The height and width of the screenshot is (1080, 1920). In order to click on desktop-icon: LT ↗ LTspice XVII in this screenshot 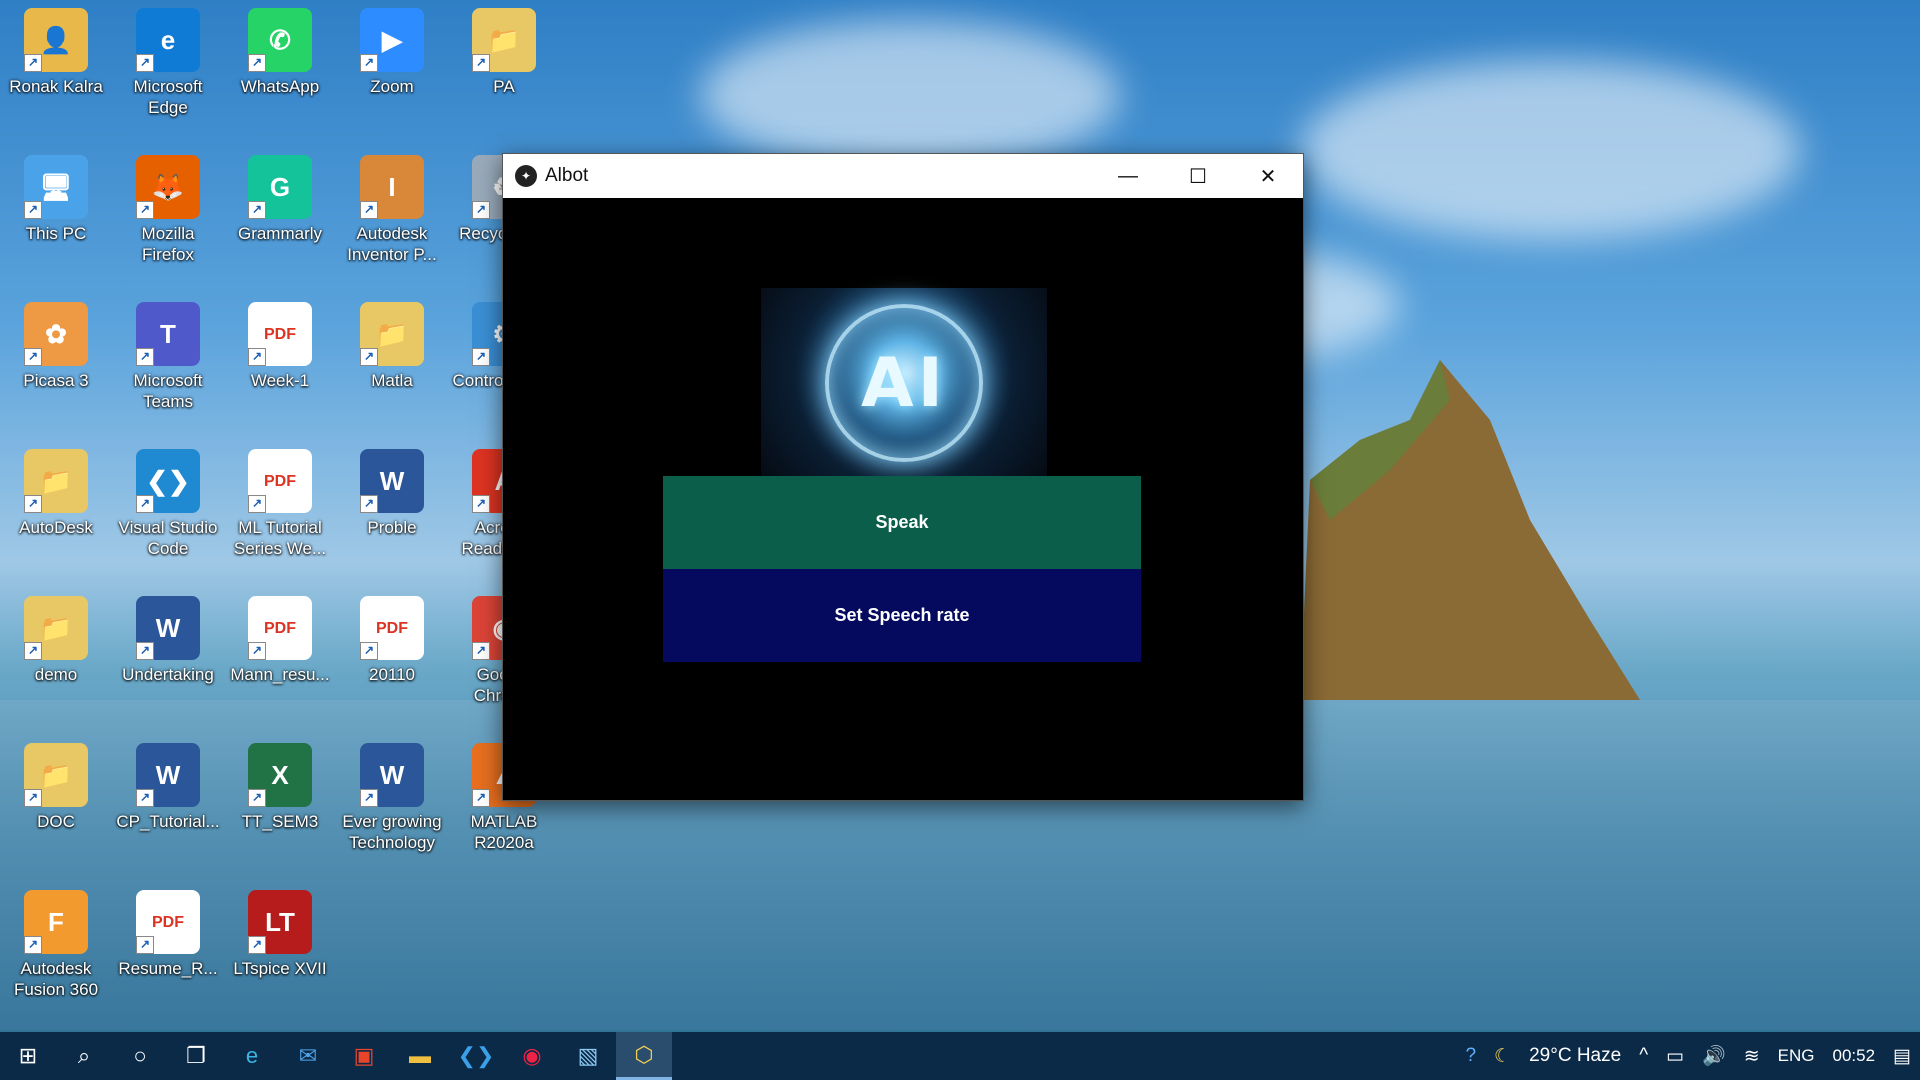, I will do `click(280, 934)`.